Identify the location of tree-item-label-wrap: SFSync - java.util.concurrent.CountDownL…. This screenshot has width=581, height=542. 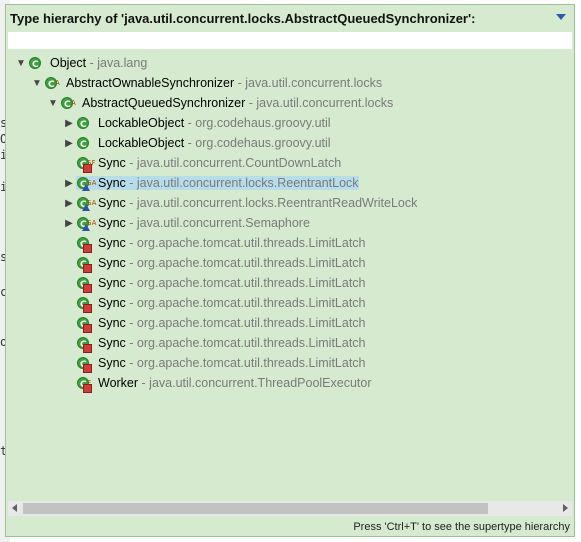
(208, 165).